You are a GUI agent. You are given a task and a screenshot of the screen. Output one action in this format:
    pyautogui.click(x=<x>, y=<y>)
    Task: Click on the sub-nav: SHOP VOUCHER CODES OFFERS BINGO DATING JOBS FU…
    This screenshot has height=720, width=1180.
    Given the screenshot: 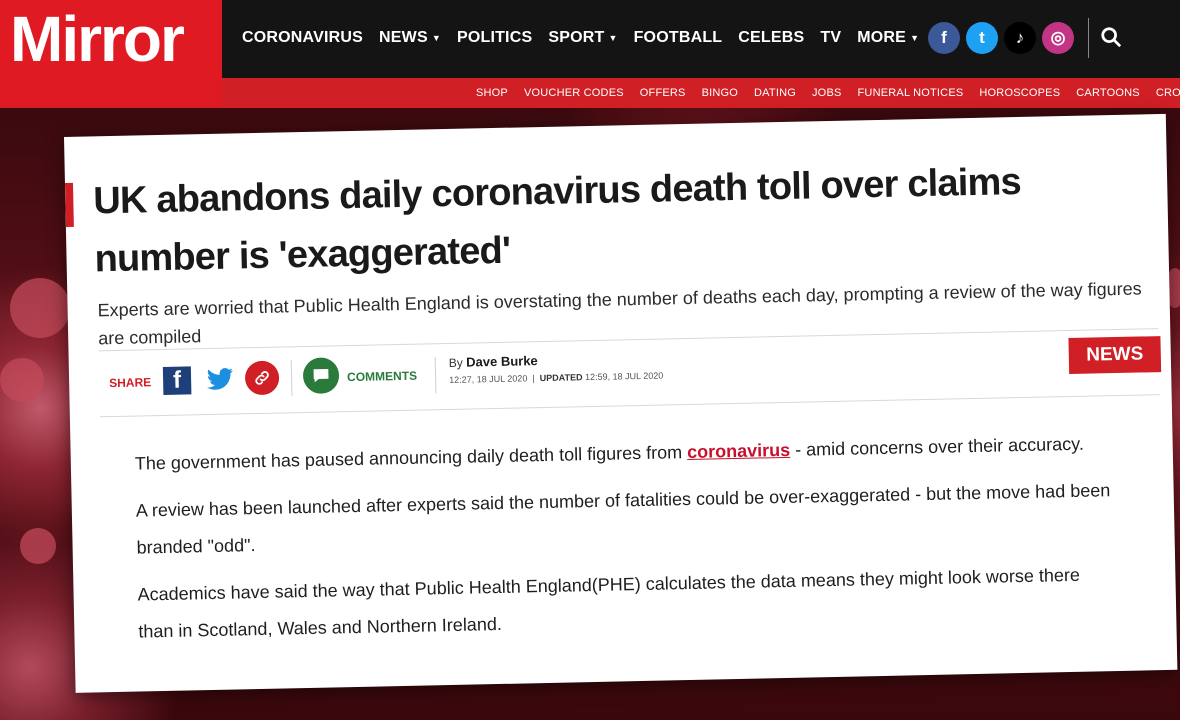 What is the action you would take?
    pyautogui.click(x=828, y=93)
    